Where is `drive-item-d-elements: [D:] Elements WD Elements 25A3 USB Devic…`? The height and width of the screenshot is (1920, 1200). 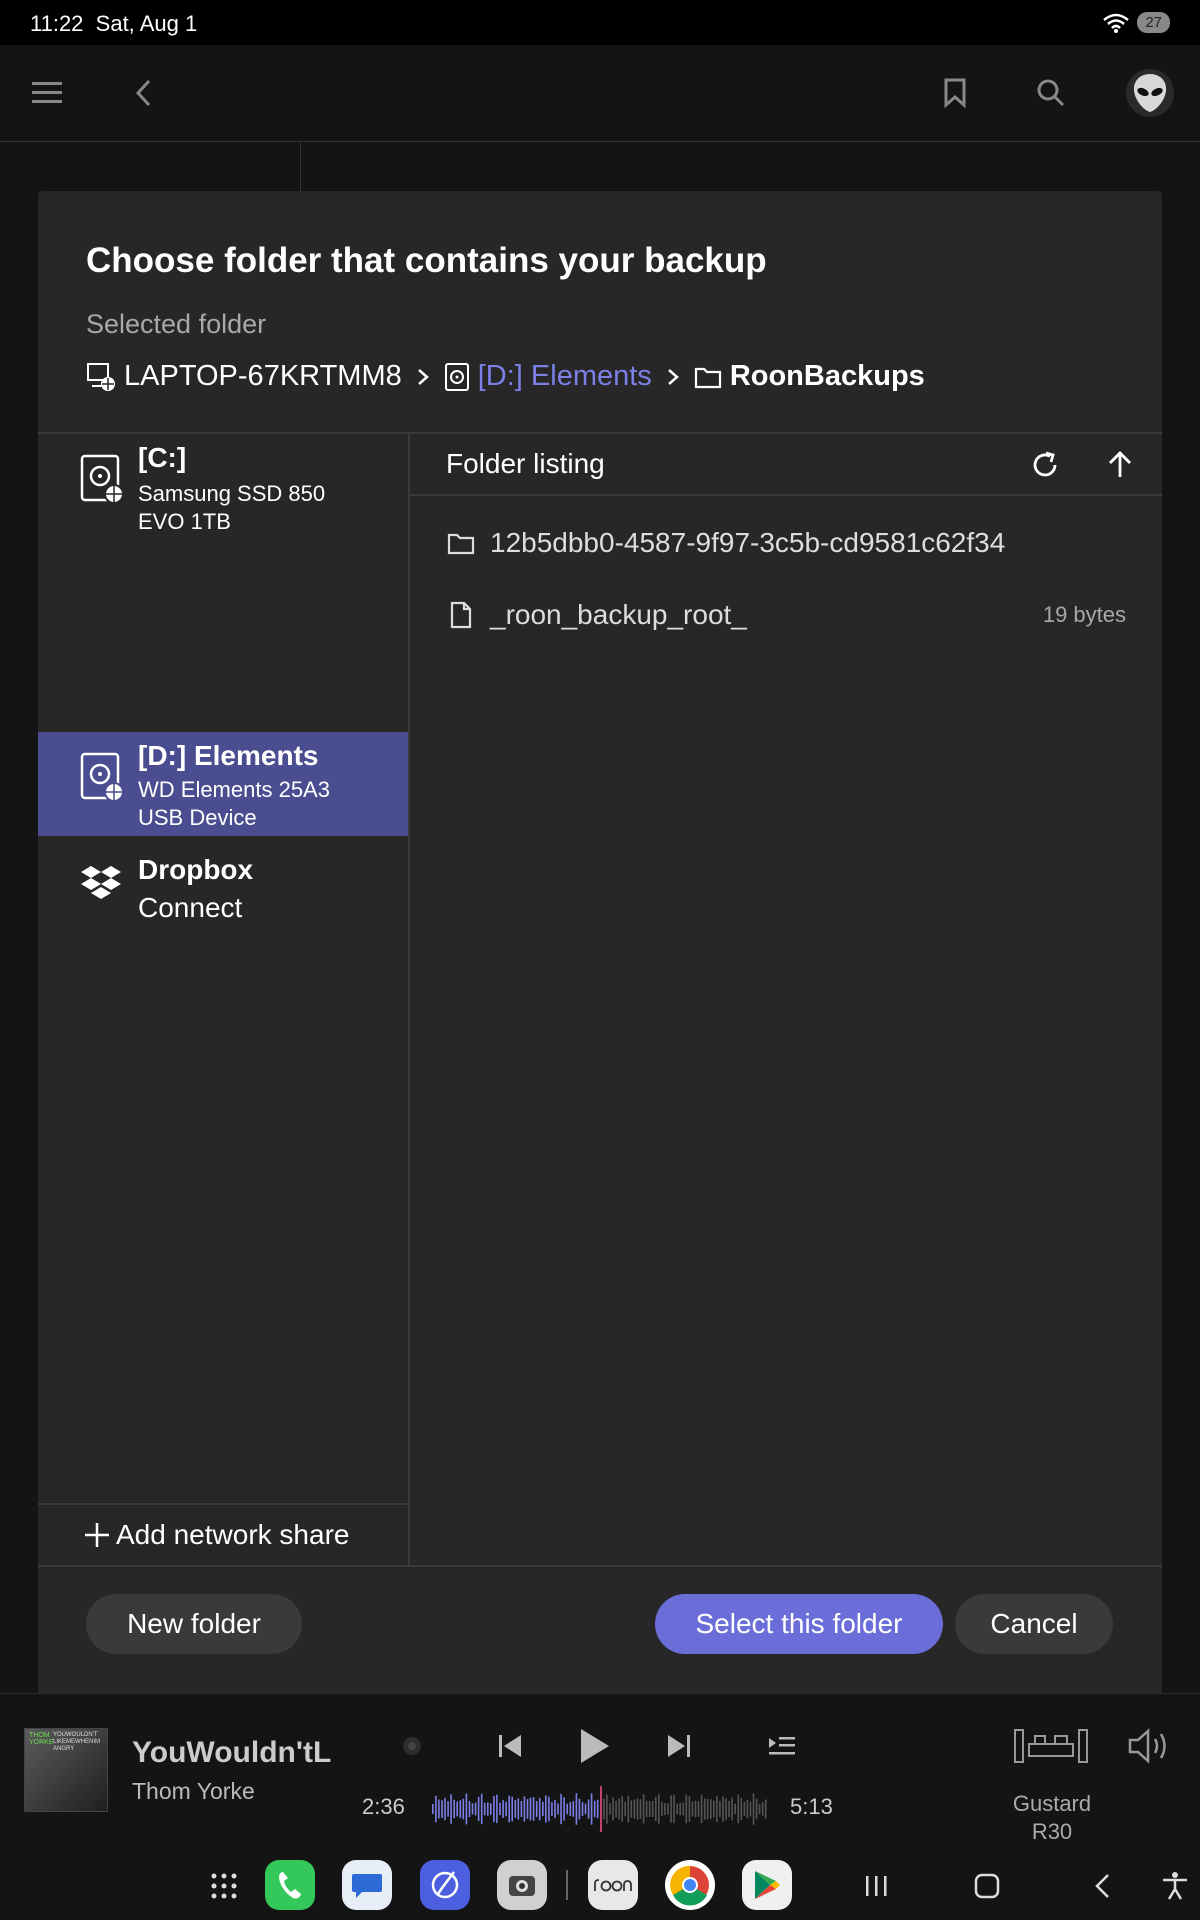
drive-item-d-elements: [D:] Elements WD Elements 25A3 USB Devic… is located at coordinates (223, 784).